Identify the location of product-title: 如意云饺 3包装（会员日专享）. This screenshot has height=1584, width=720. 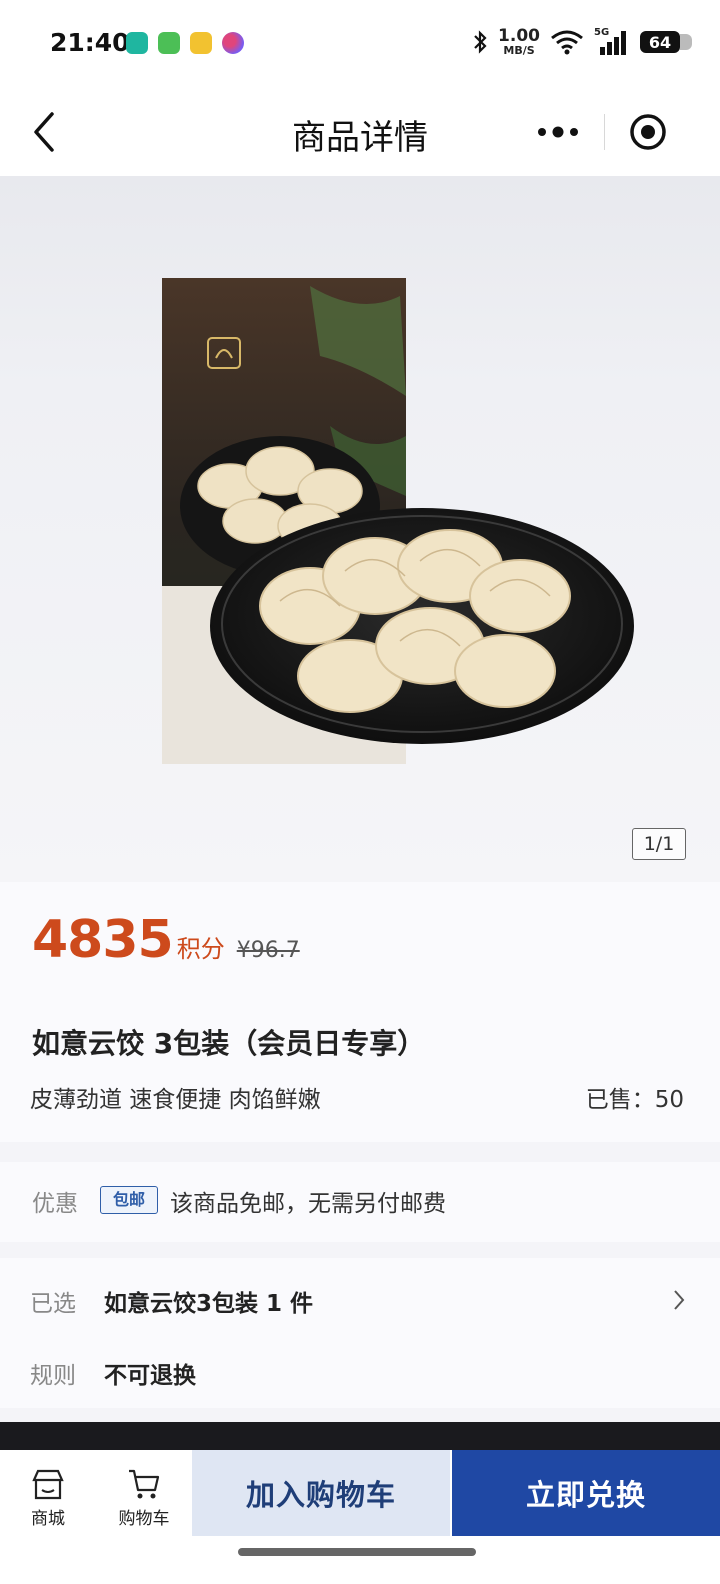
(229, 1043).